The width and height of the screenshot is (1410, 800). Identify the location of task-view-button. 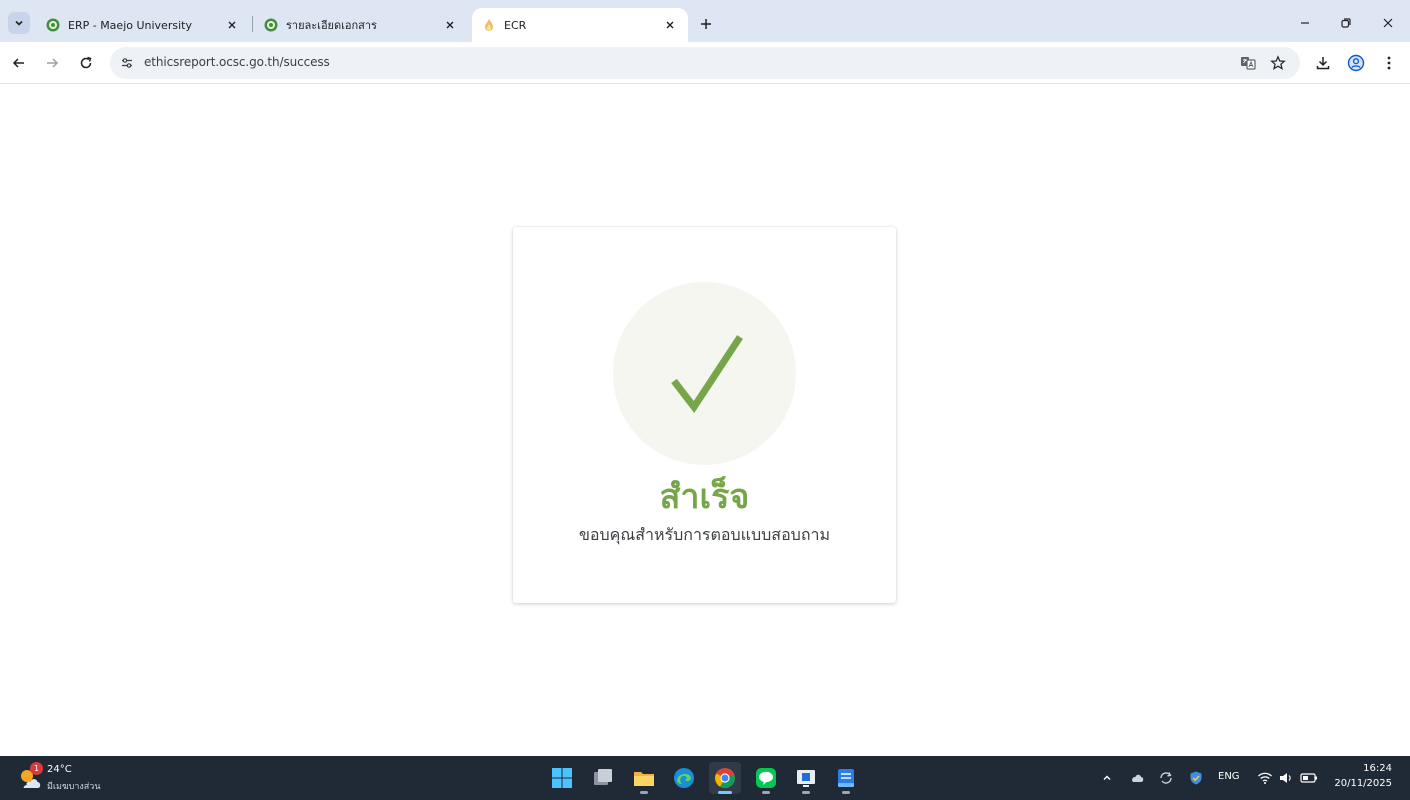
(603, 778).